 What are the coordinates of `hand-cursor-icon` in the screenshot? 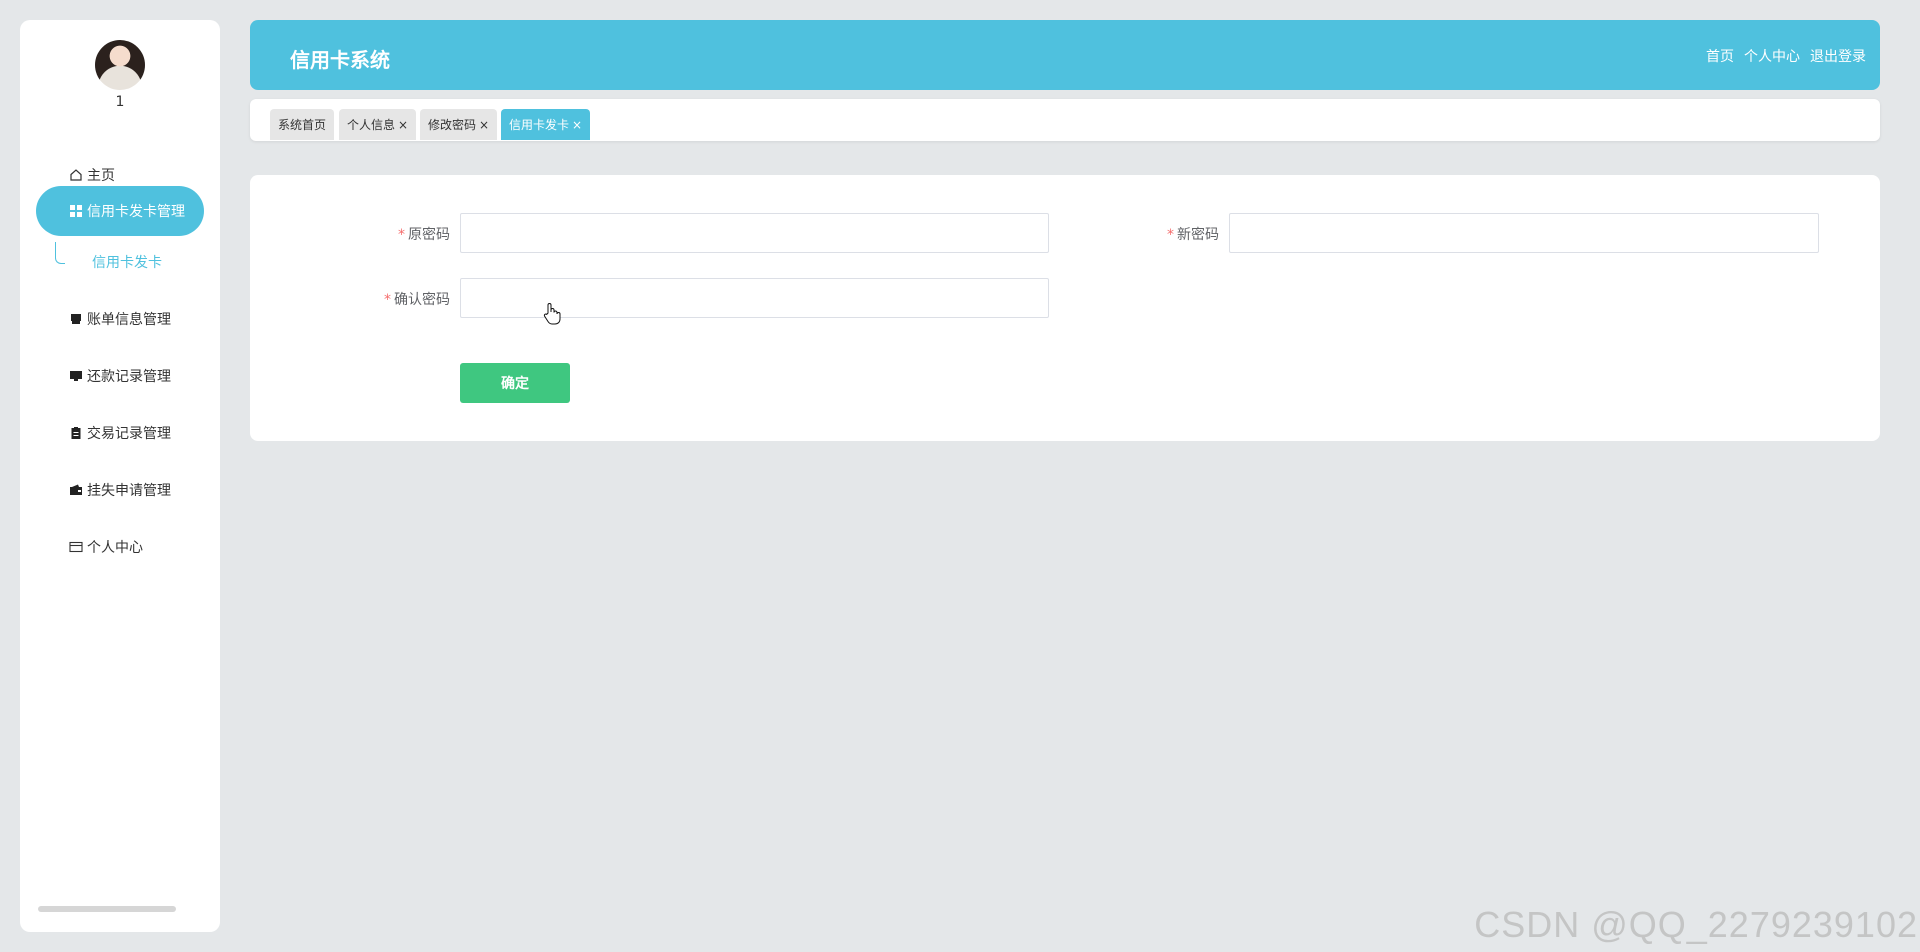 It's located at (552, 314).